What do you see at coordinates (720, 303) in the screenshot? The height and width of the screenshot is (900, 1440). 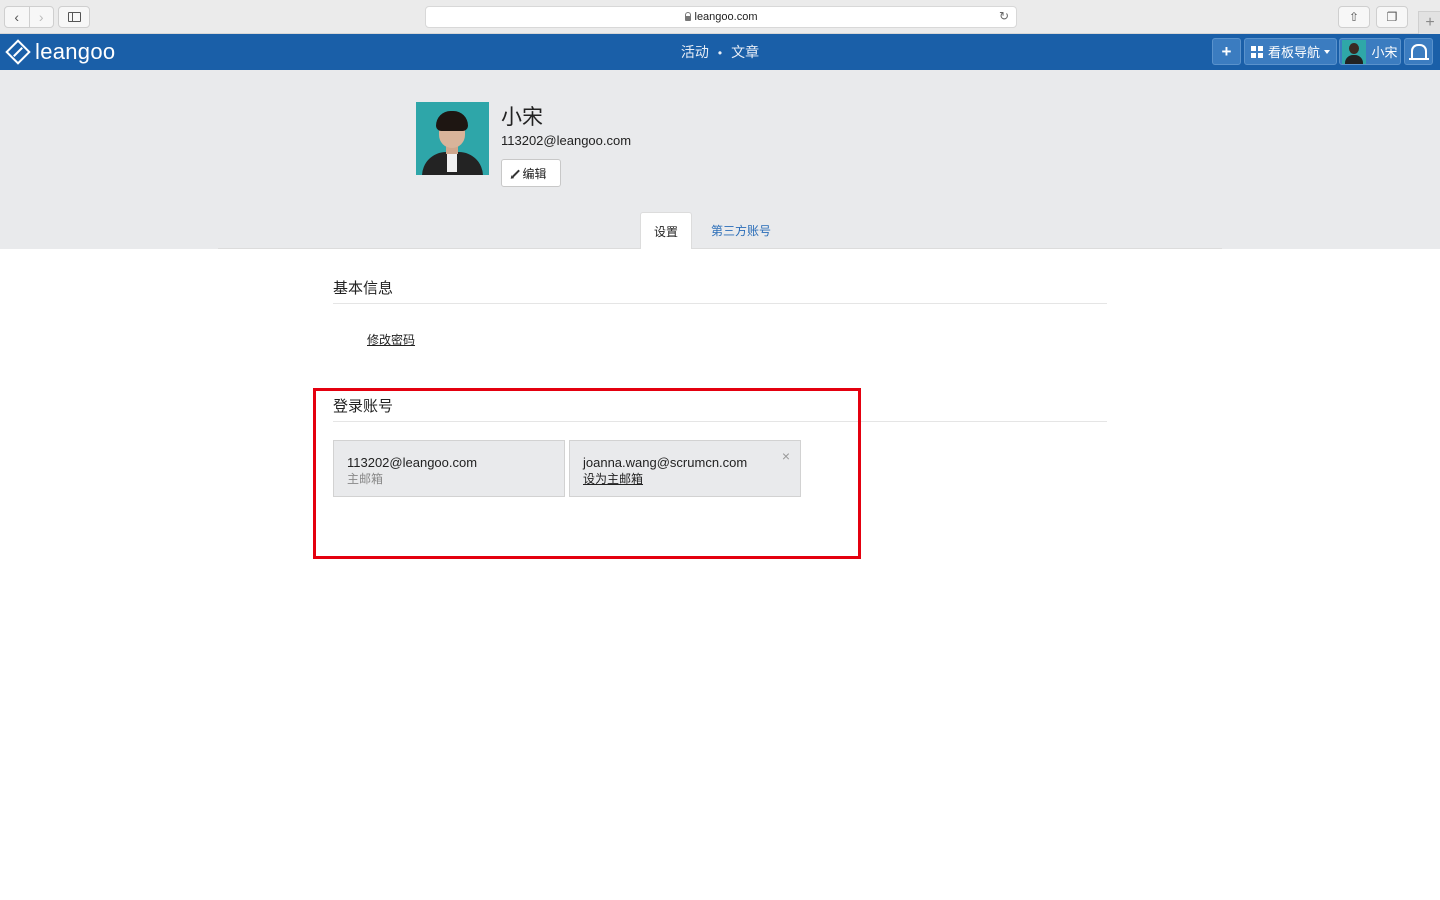 I see `basic-info-divider` at bounding box center [720, 303].